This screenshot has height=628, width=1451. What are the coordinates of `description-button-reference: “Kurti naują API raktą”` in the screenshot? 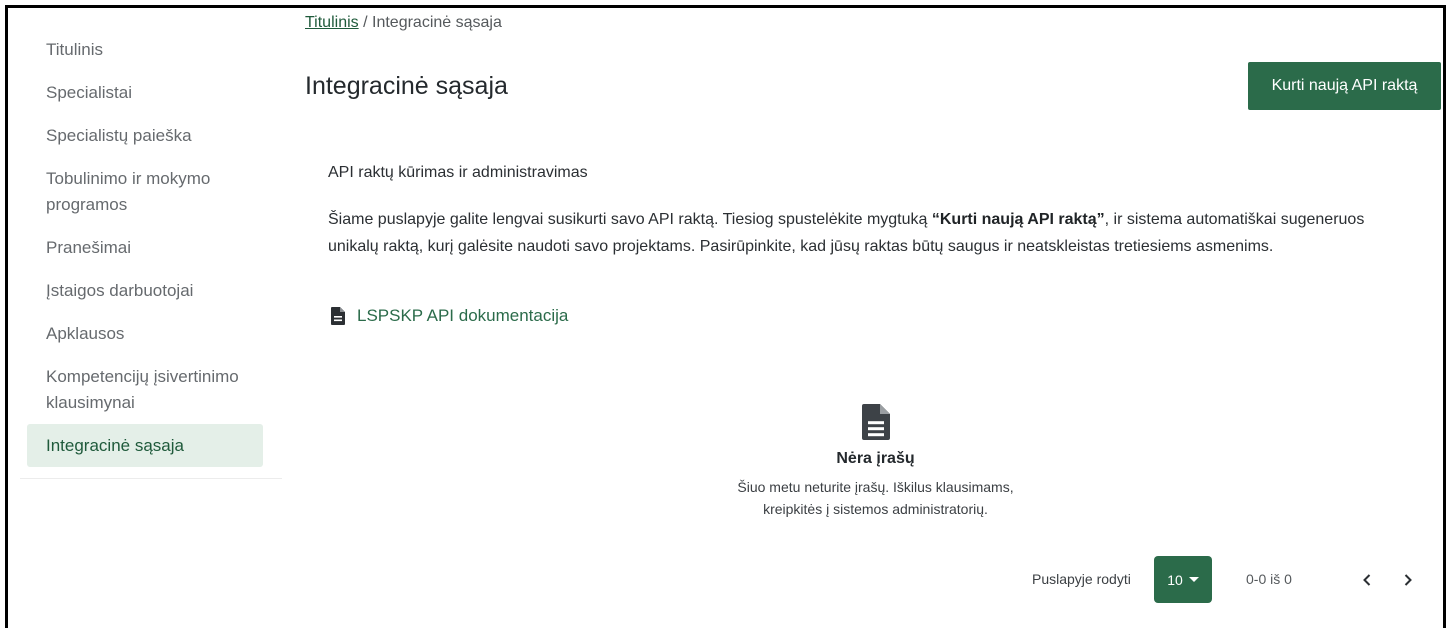 It's located at (1018, 219).